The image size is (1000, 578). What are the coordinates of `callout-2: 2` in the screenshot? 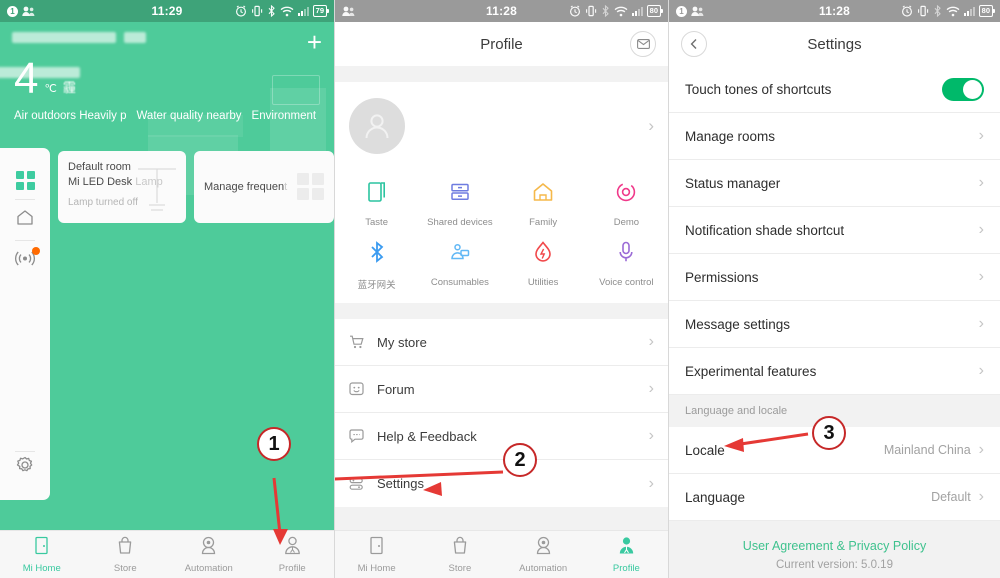 It's located at (520, 460).